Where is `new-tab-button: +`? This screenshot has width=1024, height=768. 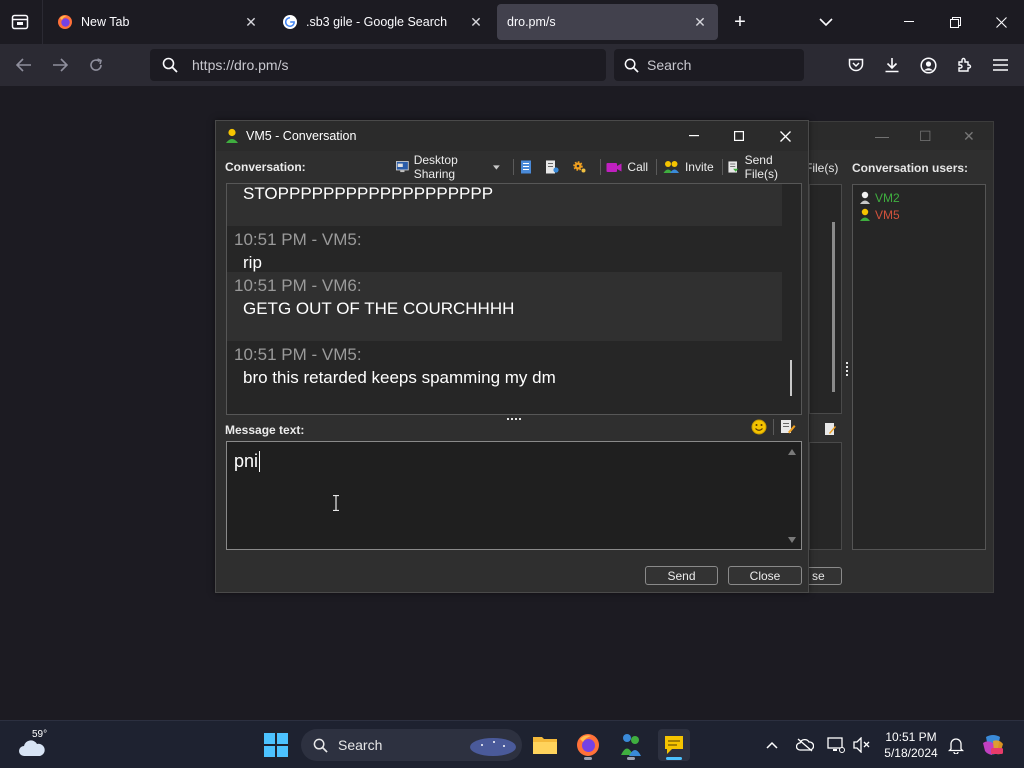 new-tab-button: + is located at coordinates (740, 22).